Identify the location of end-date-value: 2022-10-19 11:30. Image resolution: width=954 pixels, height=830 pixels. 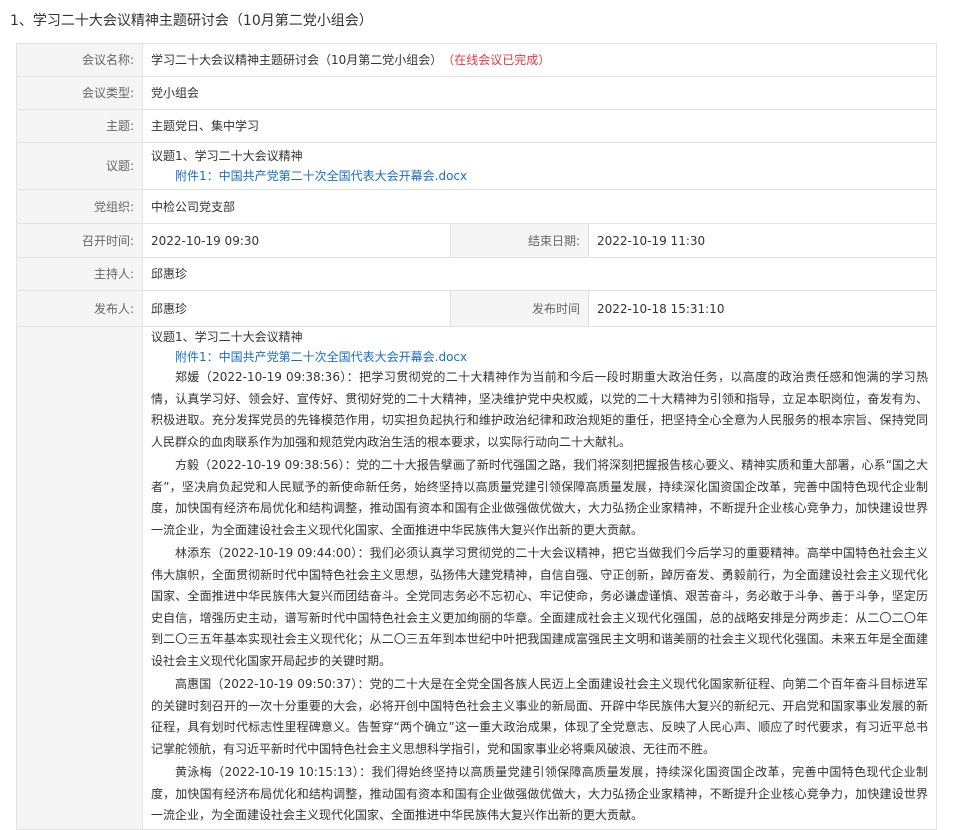
(762, 240).